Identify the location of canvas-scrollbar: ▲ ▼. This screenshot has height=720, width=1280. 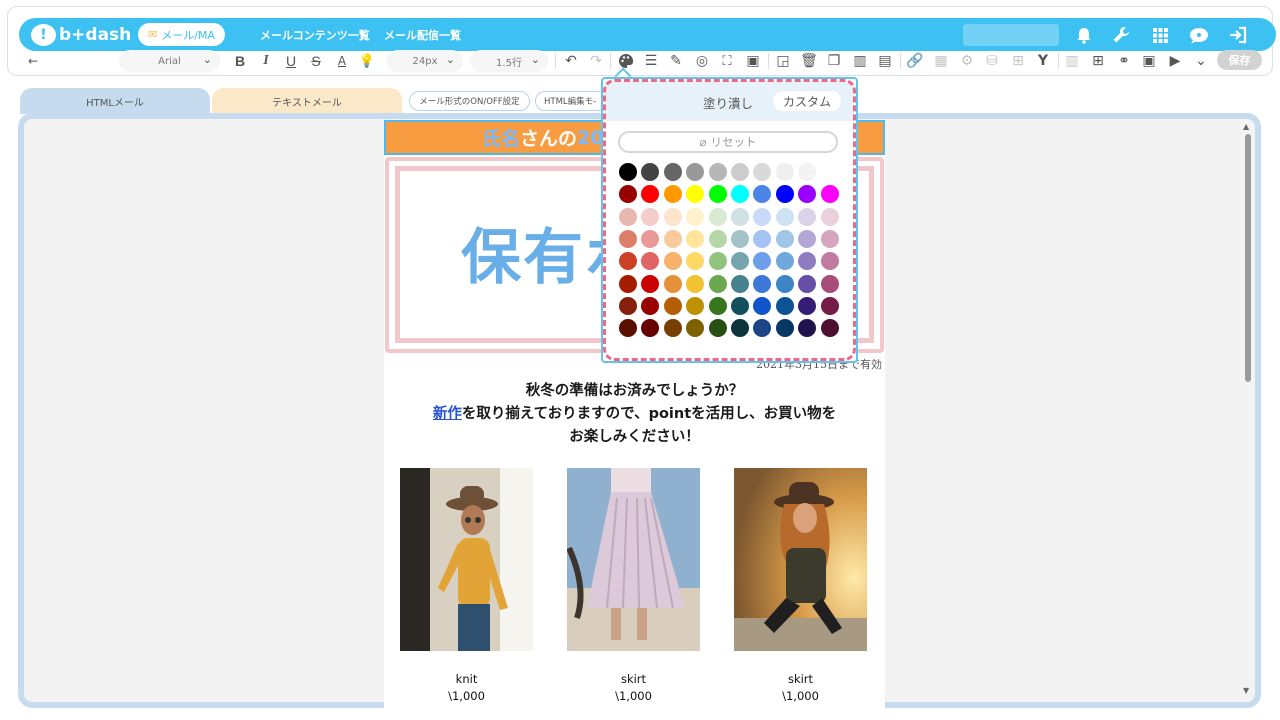
(1248, 408).